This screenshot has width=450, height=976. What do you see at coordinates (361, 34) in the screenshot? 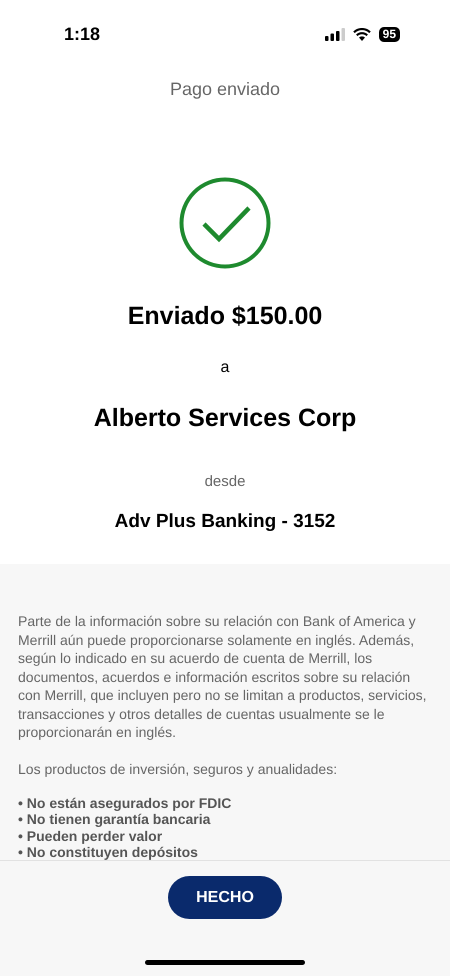
I see `wifi-icon` at bounding box center [361, 34].